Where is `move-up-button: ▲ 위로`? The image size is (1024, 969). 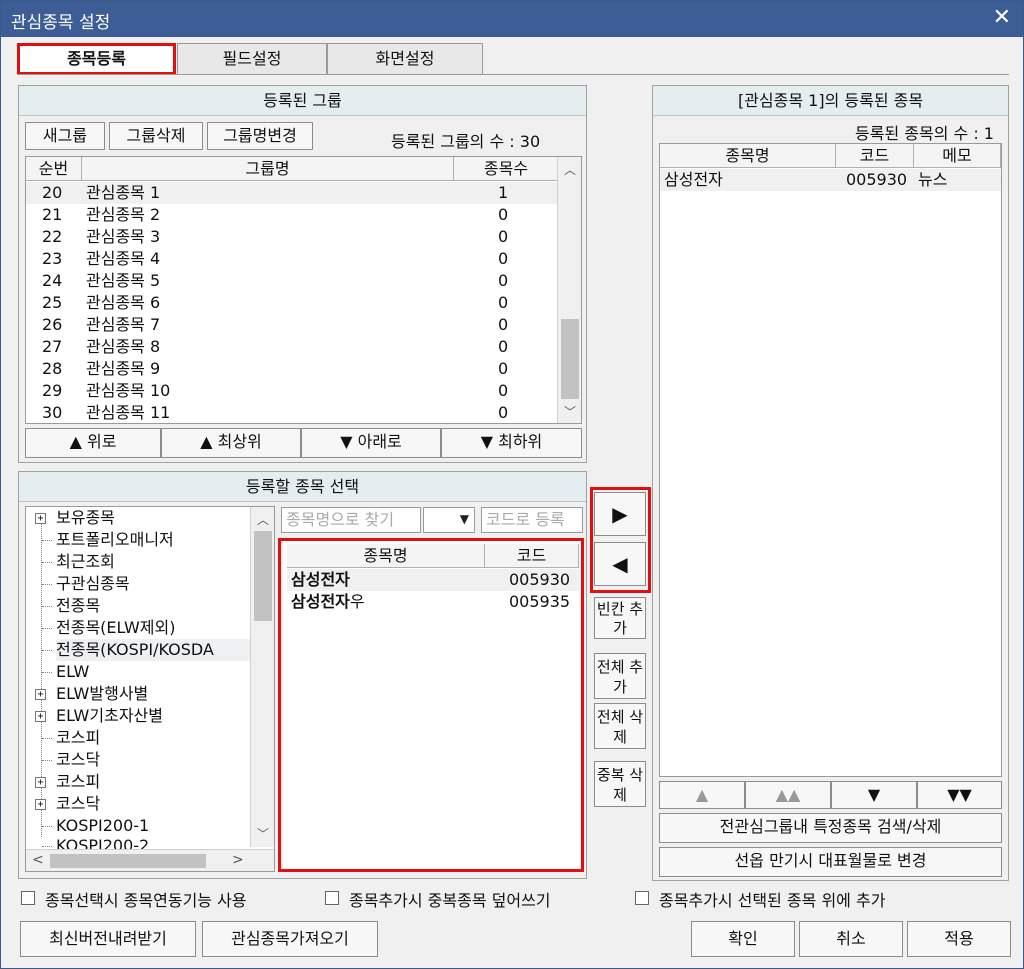
move-up-button: ▲ 위로 is located at coordinates (93, 443).